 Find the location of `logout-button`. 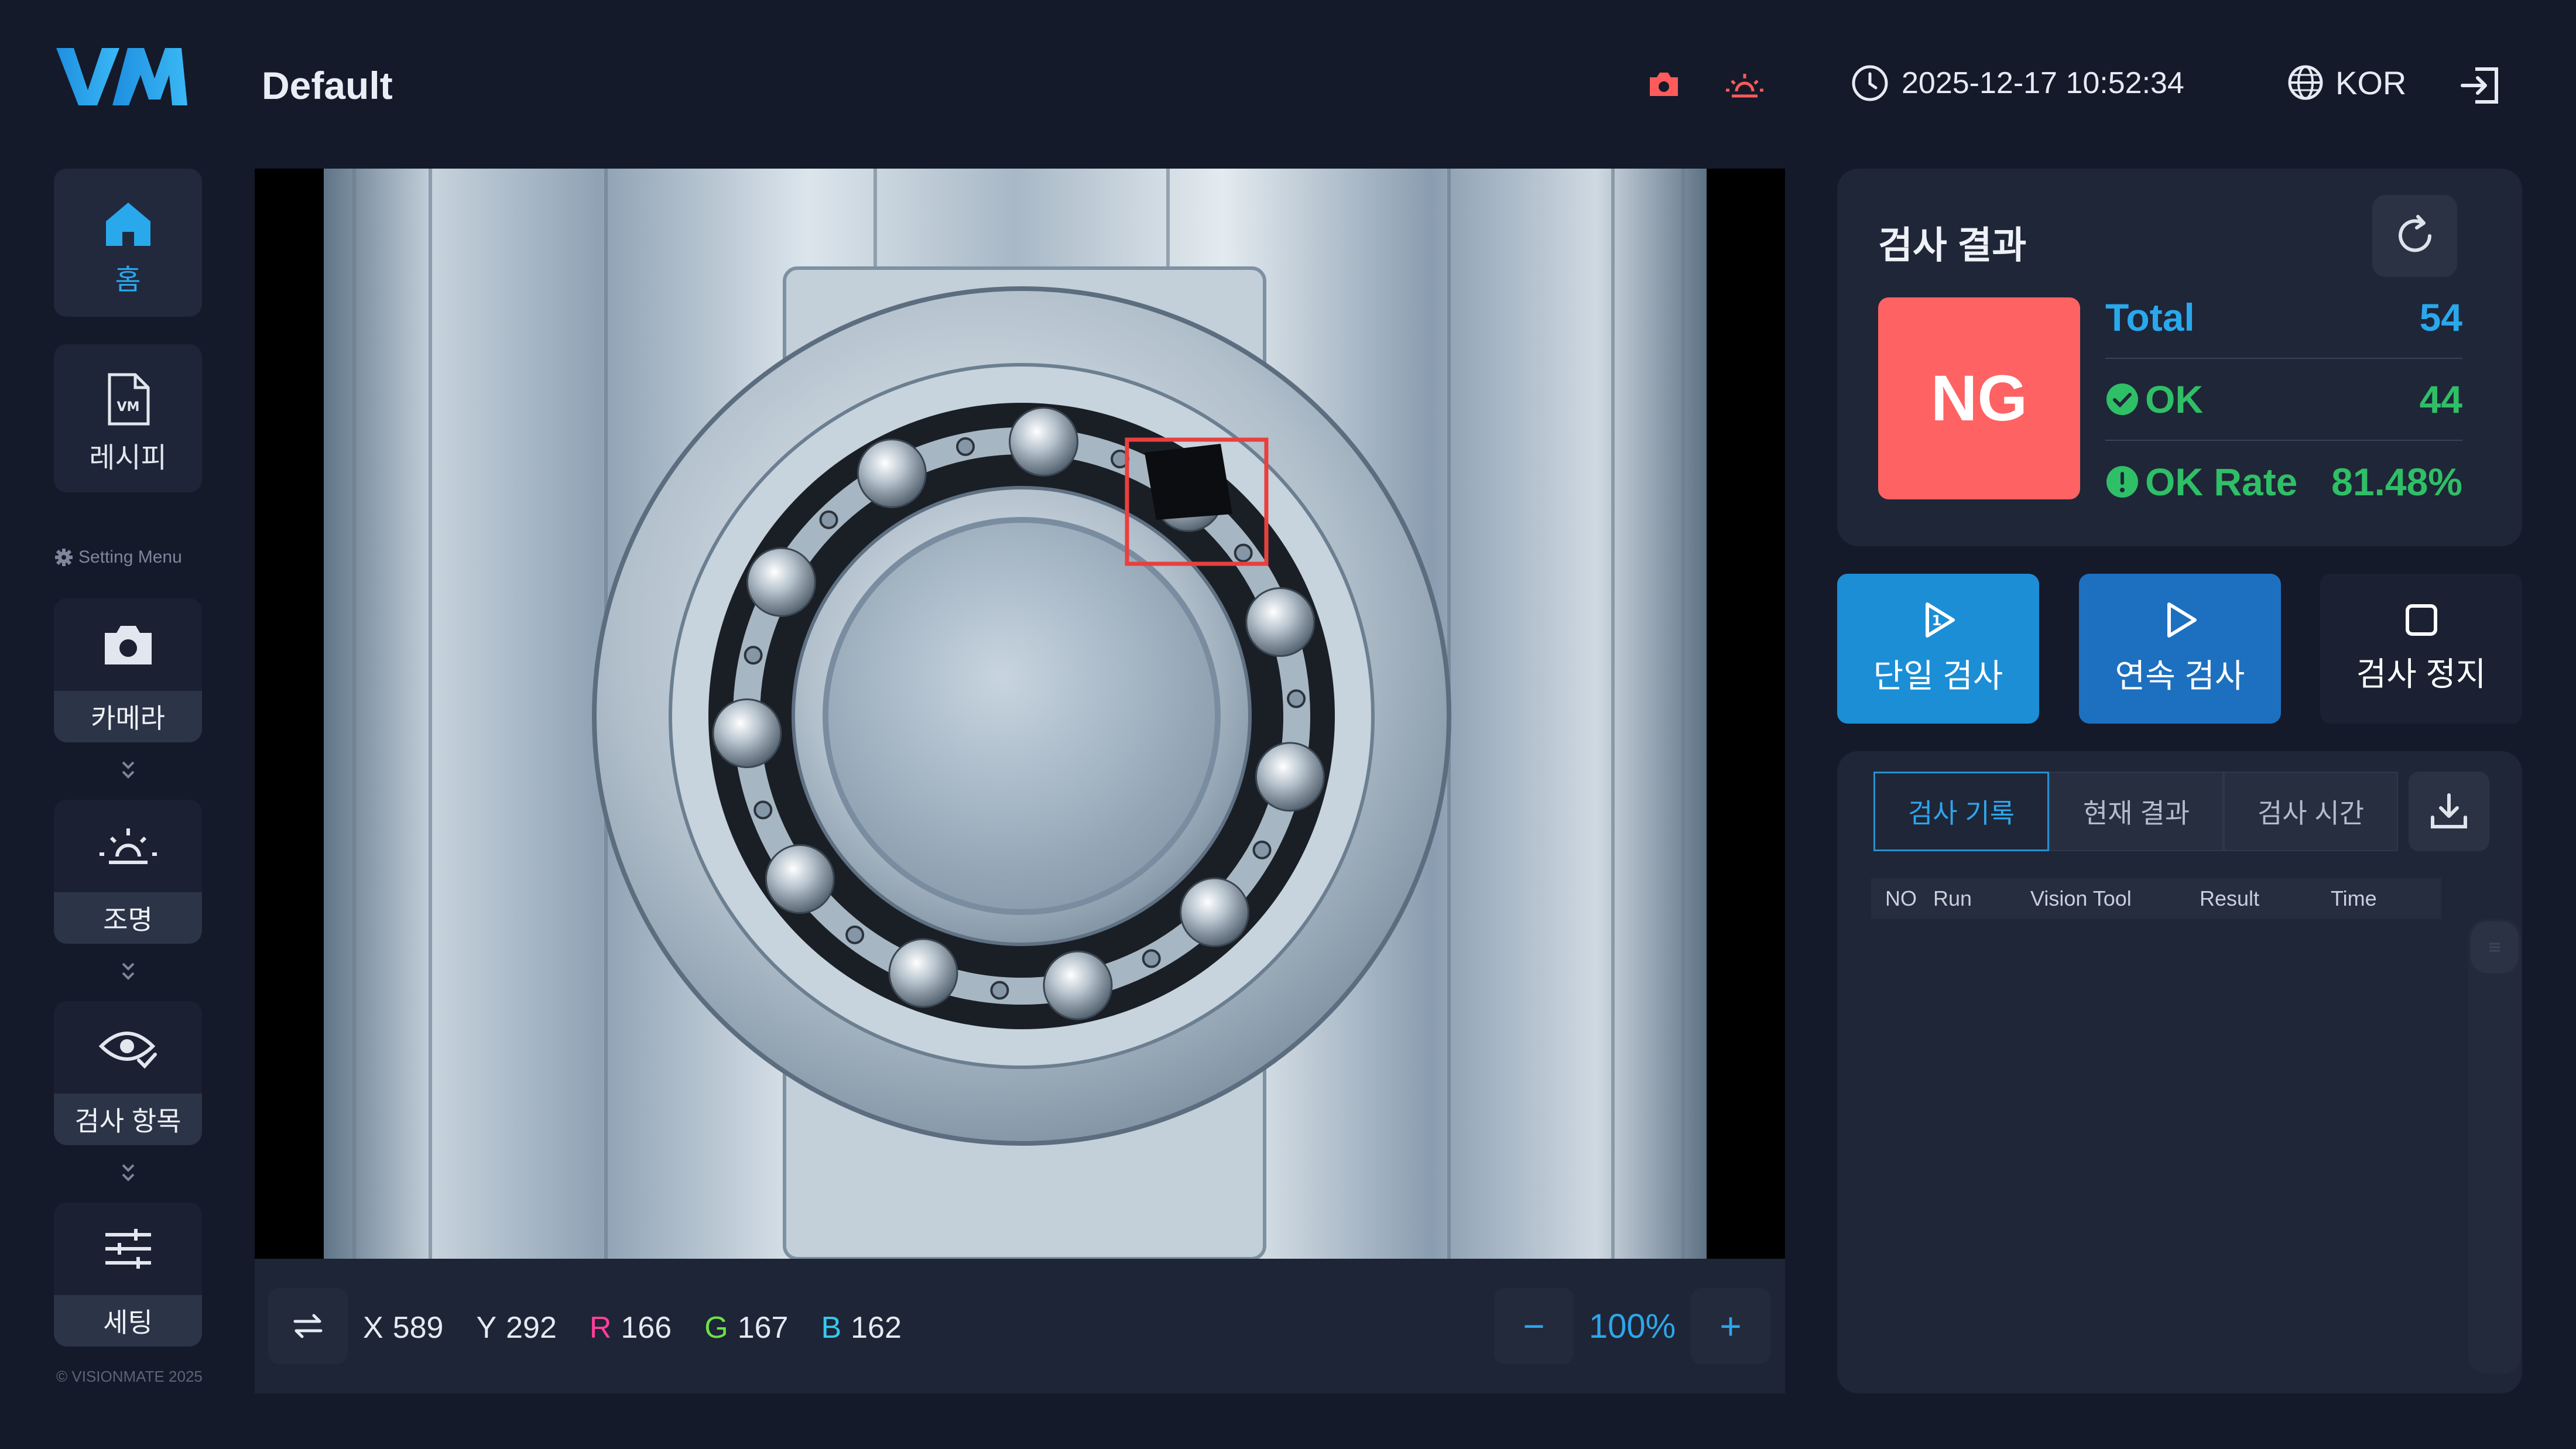

logout-button is located at coordinates (2481, 85).